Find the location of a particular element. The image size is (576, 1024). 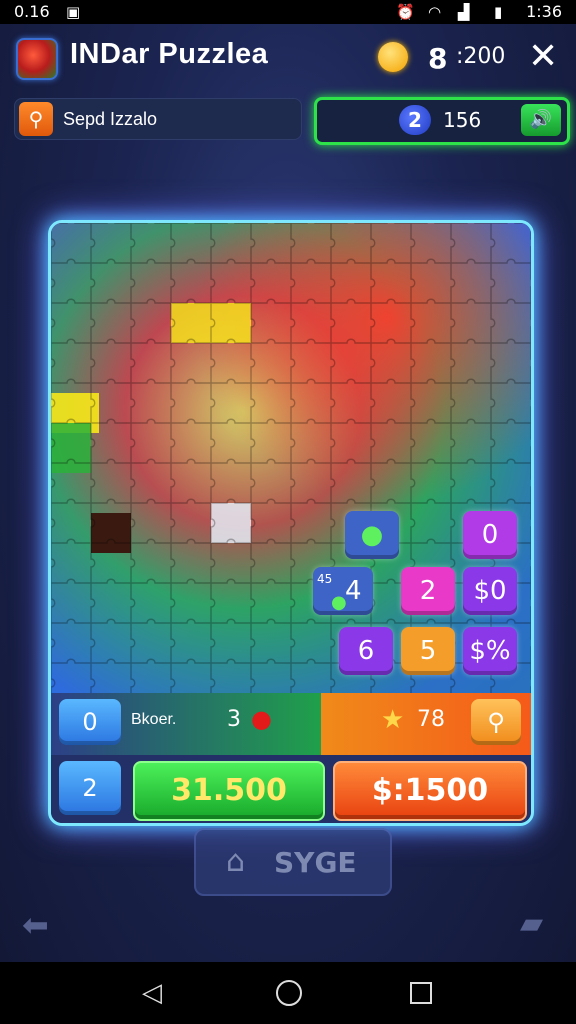

nav-recents-icon is located at coordinates (421, 993).